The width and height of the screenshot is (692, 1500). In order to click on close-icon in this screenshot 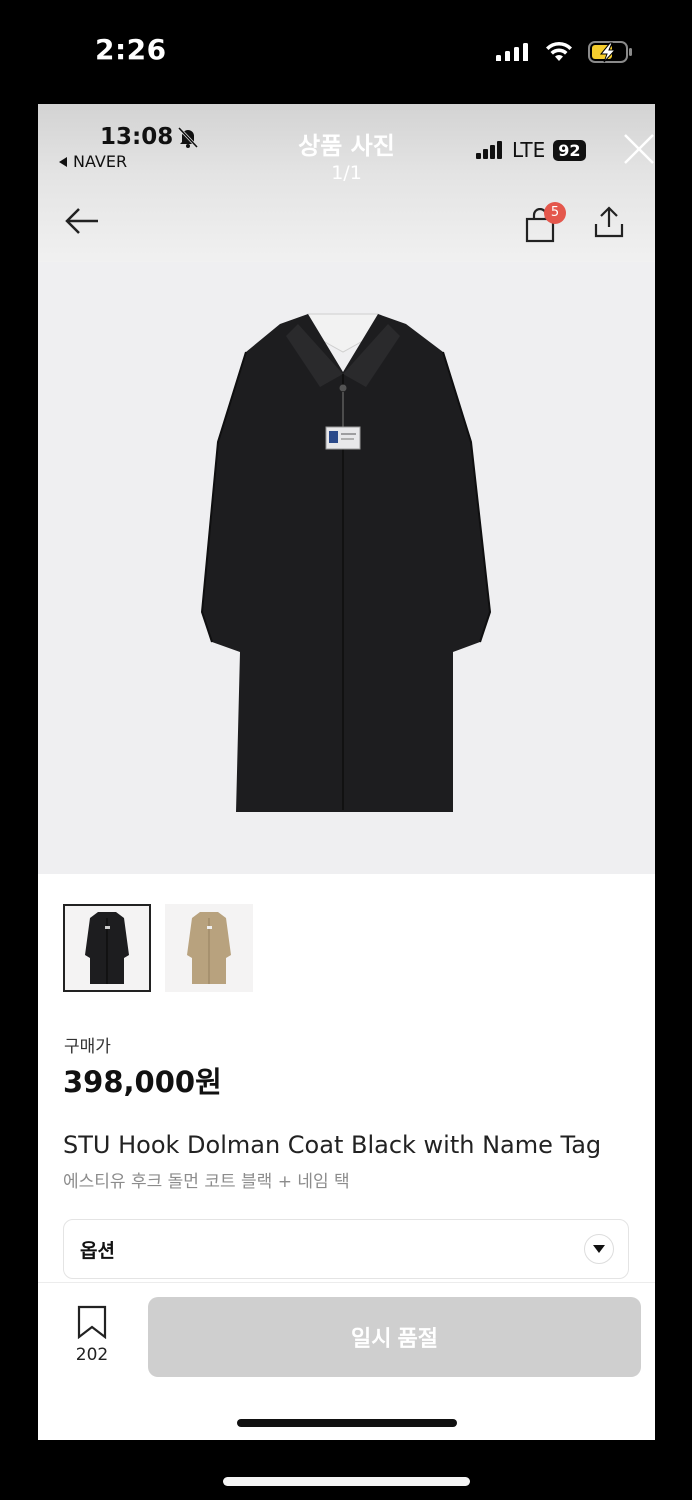, I will do `click(638, 149)`.